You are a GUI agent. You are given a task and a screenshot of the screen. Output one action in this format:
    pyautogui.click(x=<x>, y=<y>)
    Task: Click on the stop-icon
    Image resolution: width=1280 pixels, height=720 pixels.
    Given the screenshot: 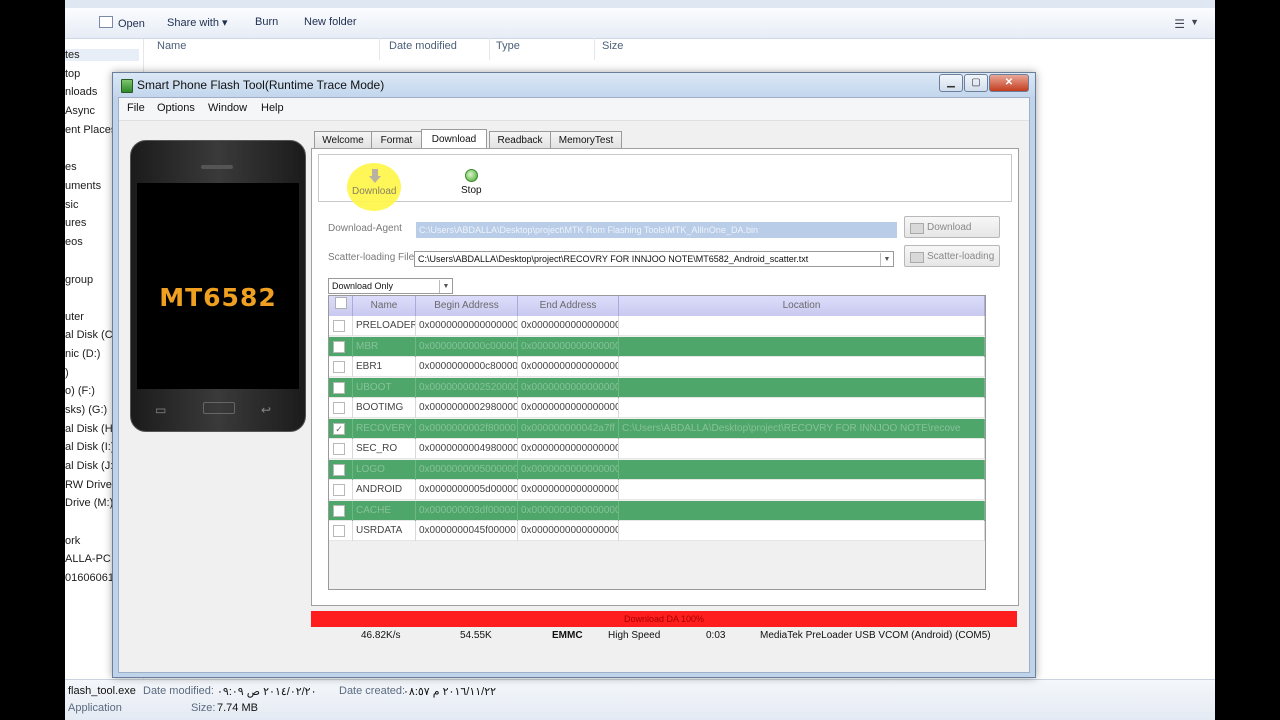 What is the action you would take?
    pyautogui.click(x=471, y=175)
    